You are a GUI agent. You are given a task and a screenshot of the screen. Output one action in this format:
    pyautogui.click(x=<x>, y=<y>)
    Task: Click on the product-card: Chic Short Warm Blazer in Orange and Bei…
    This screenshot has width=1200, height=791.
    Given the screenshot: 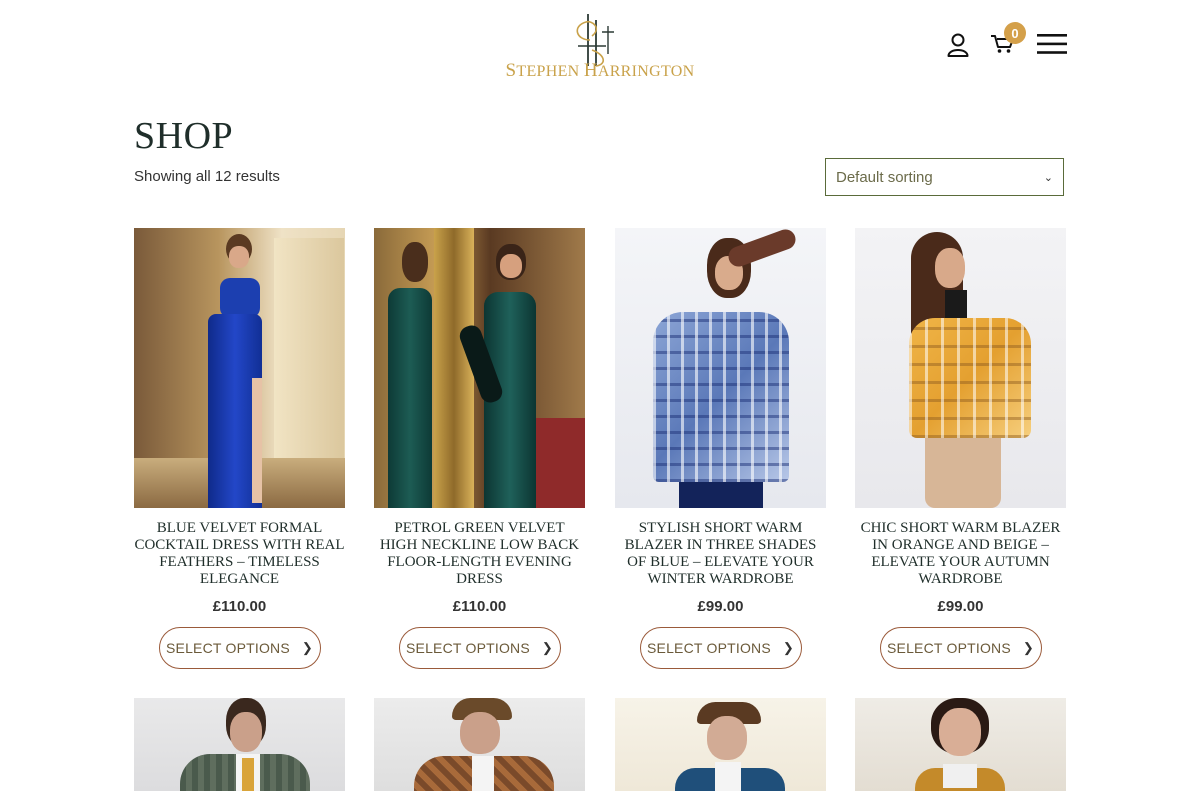 What is the action you would take?
    pyautogui.click(x=960, y=448)
    